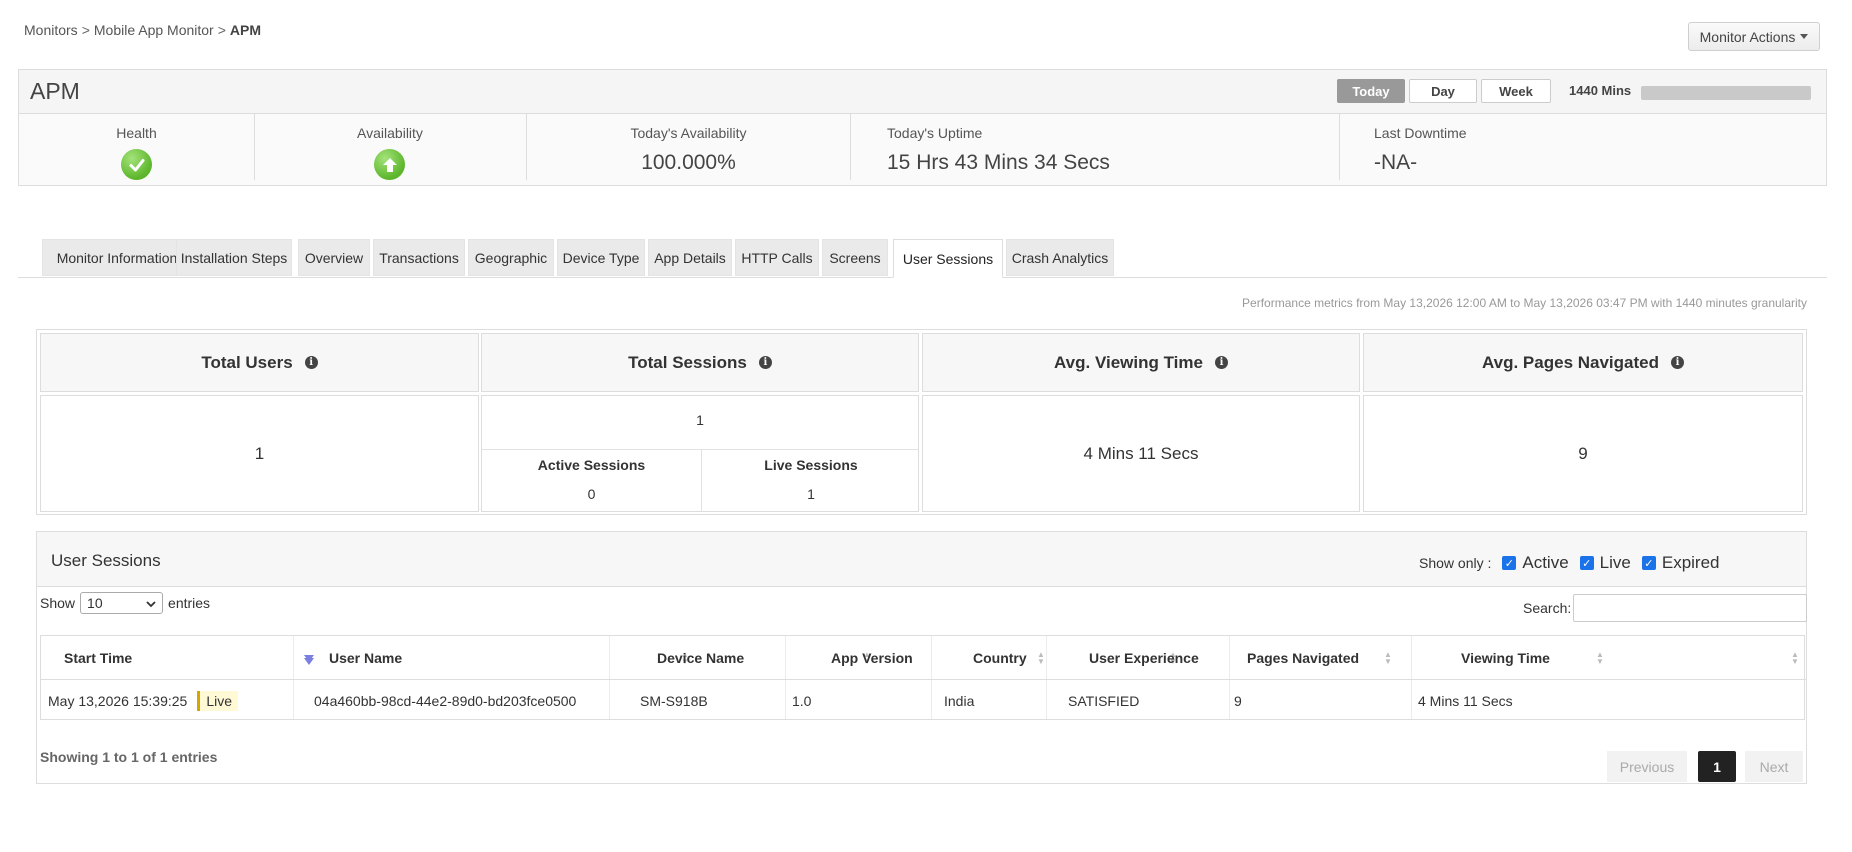 Image resolution: width=1852 pixels, height=852 pixels. I want to click on tab-geographic: Geographic, so click(511, 257).